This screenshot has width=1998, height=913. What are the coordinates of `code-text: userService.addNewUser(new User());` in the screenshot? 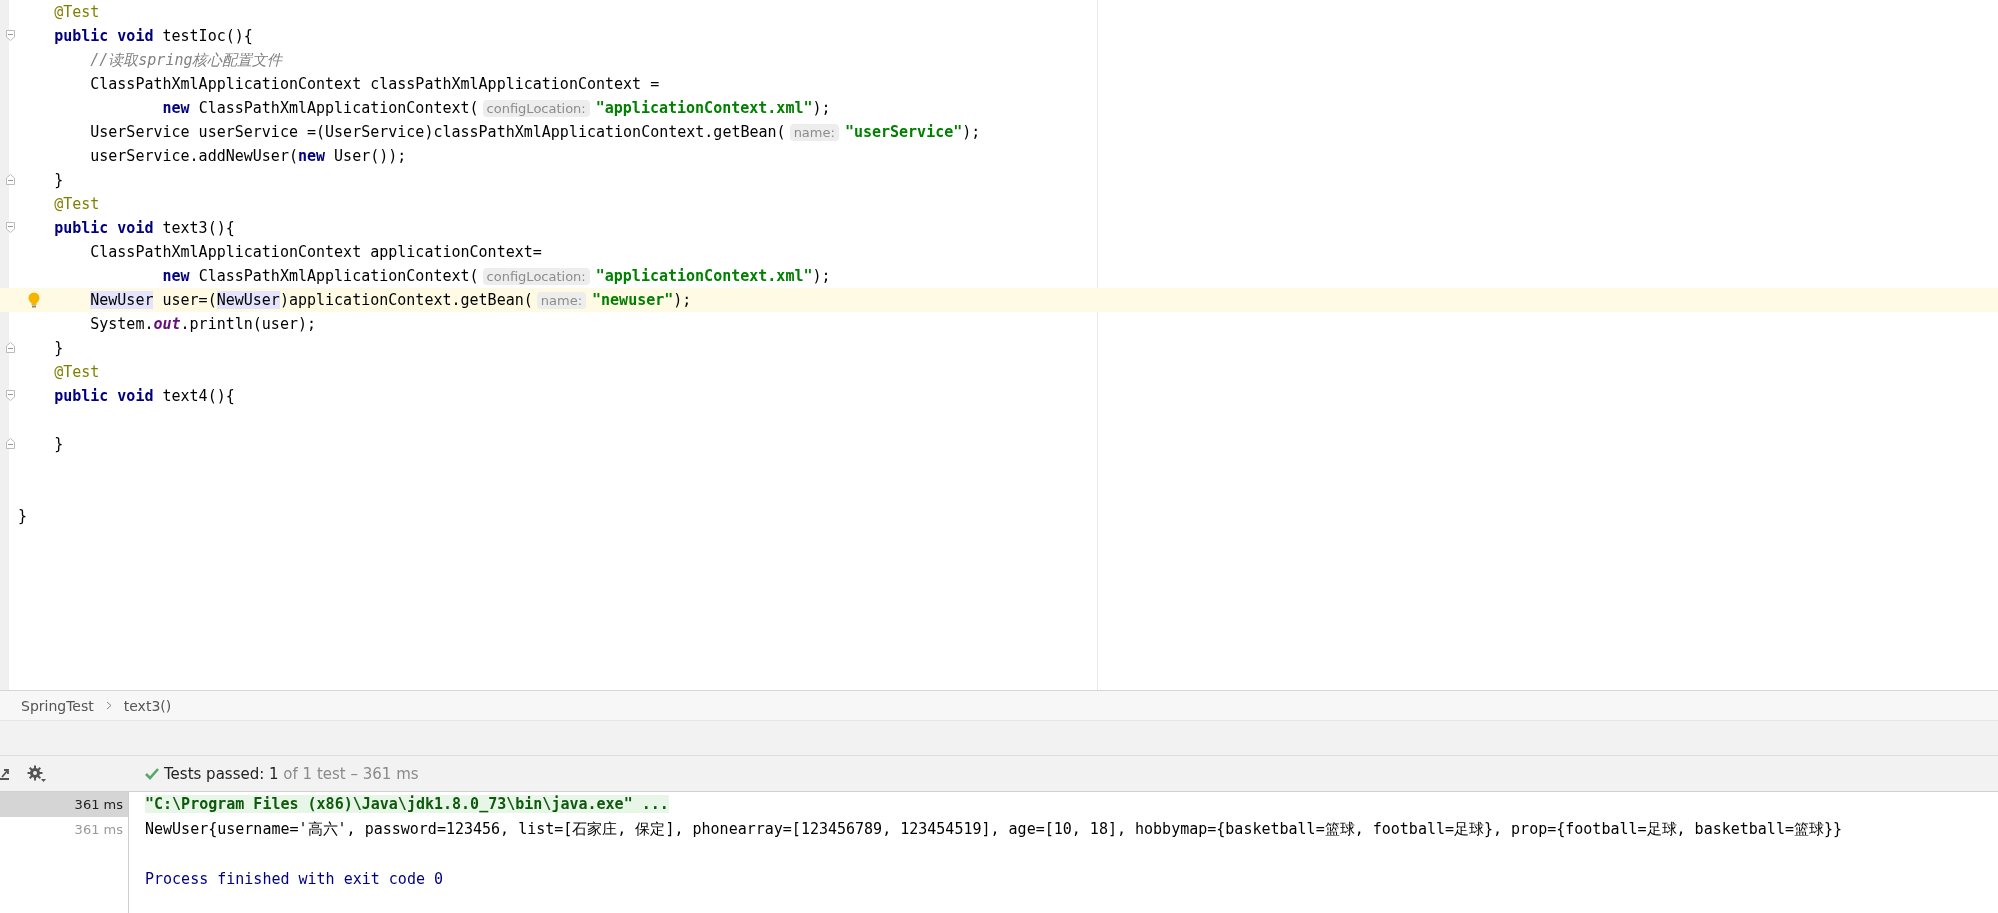 It's located at (248, 156).